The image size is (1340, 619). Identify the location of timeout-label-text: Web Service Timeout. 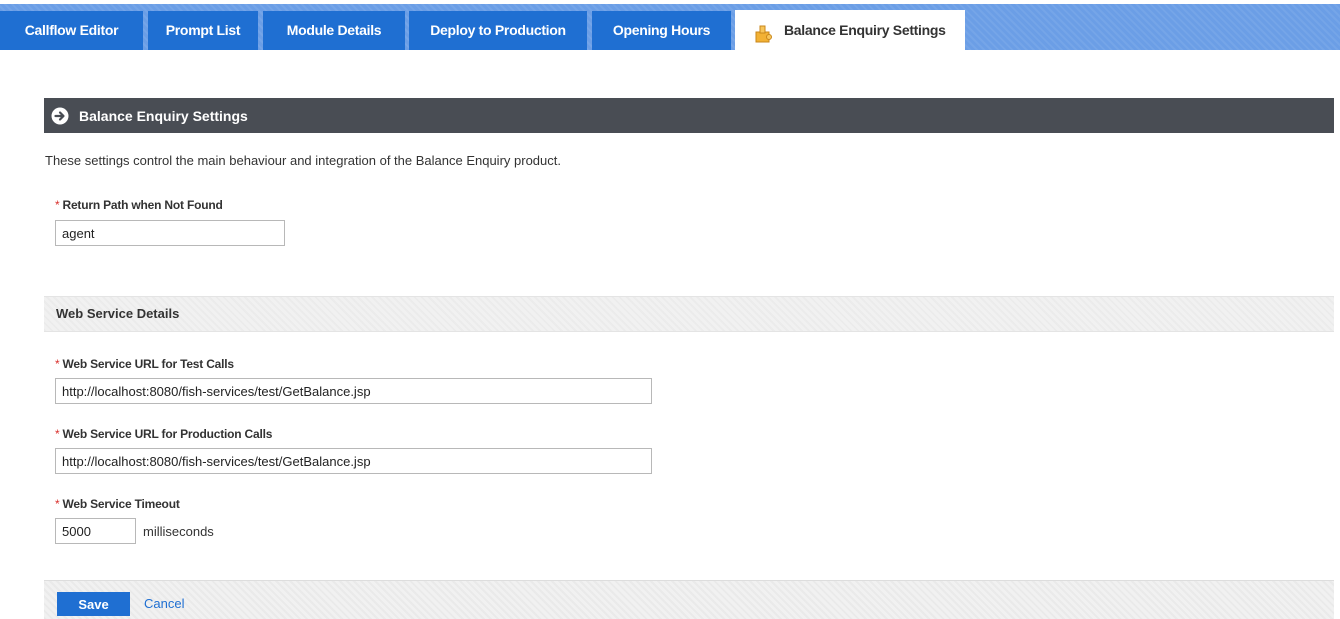
(121, 504).